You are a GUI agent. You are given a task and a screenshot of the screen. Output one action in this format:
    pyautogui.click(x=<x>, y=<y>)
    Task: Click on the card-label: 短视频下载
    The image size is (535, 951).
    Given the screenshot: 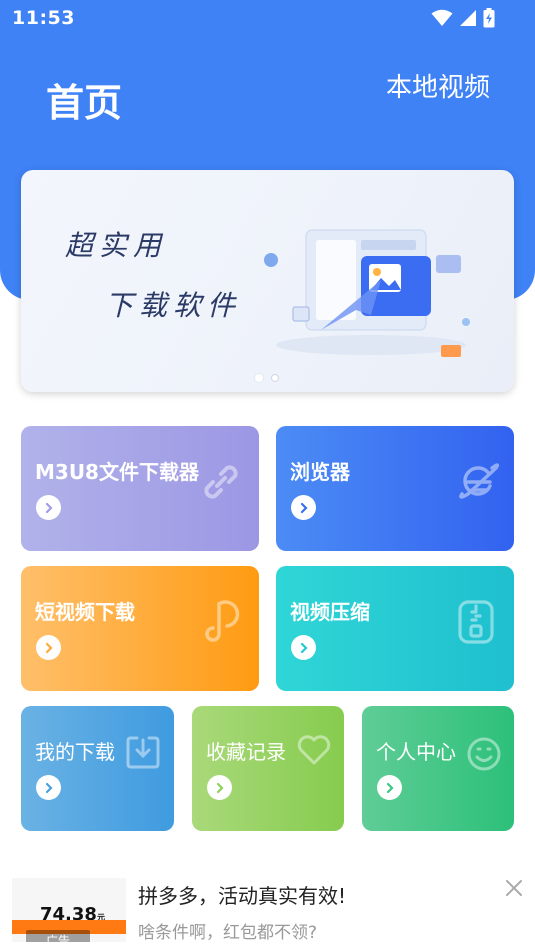 What is the action you would take?
    pyautogui.click(x=85, y=612)
    